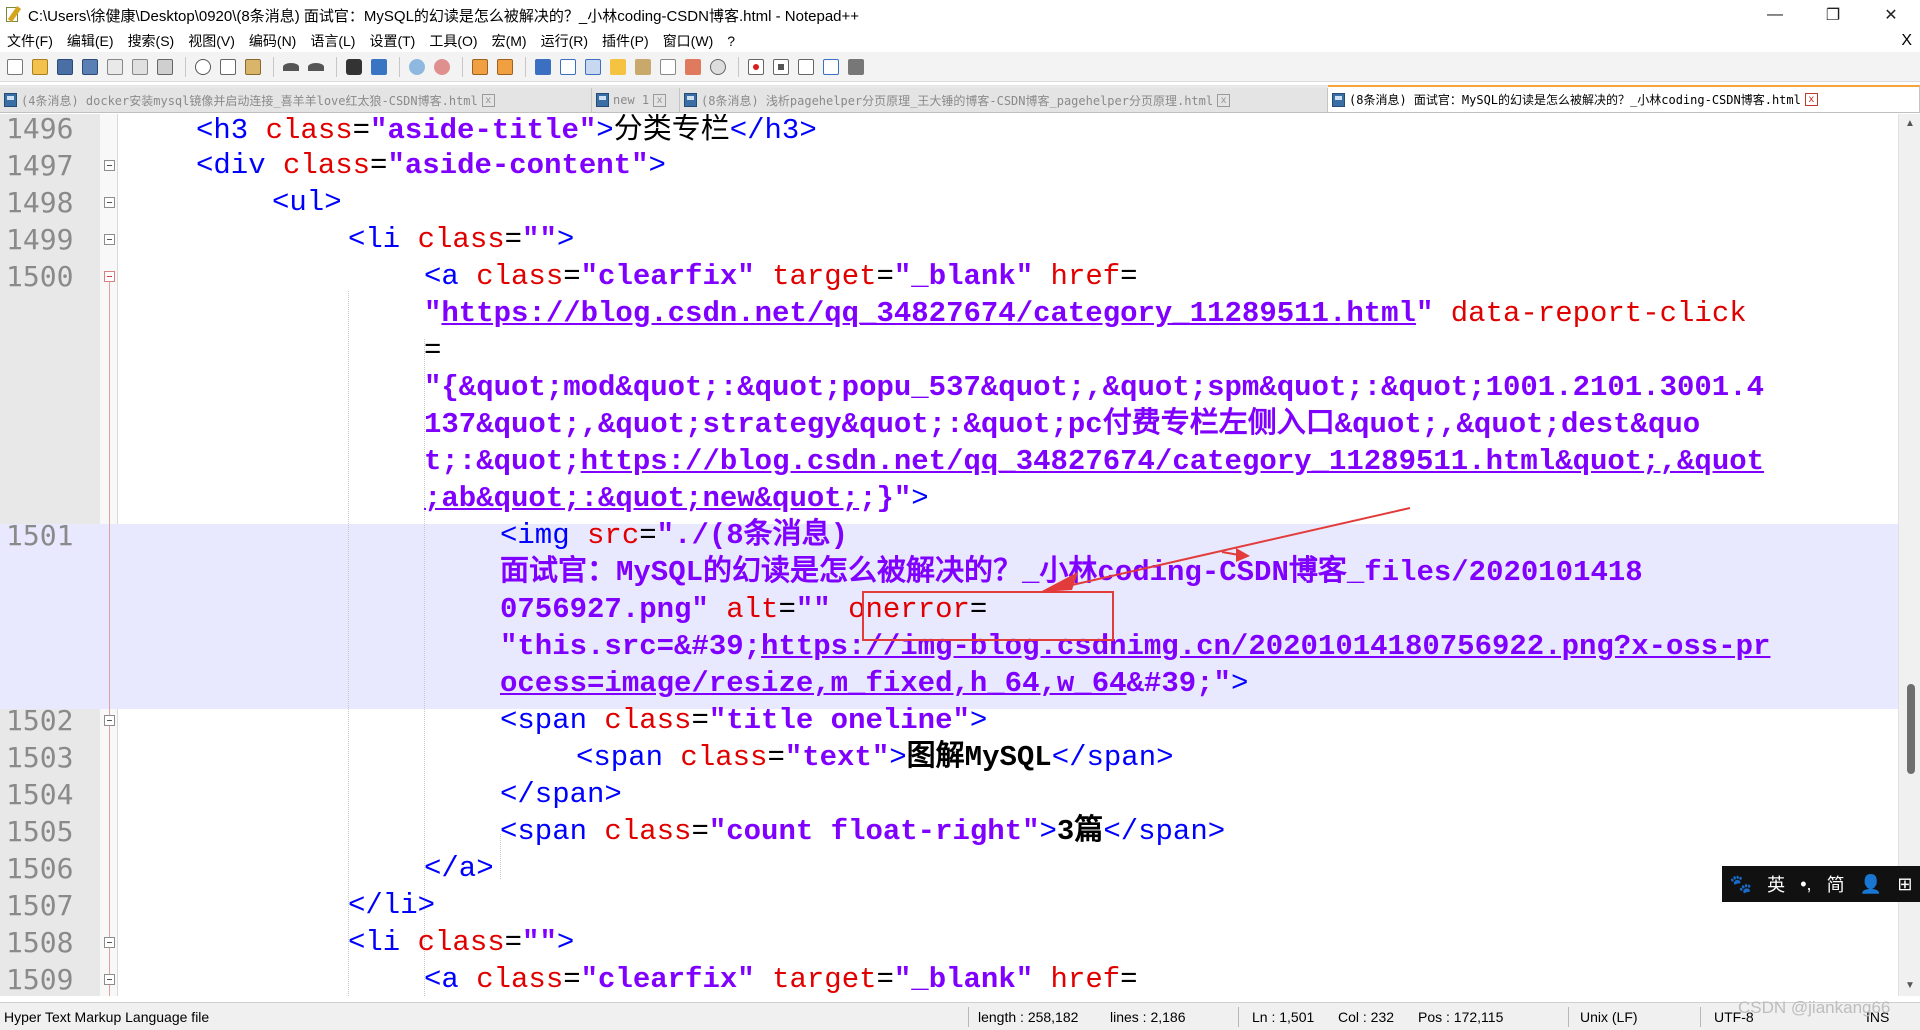 This screenshot has width=1920, height=1030. What do you see at coordinates (1904, 884) in the screenshot?
I see `grid-icon: ⊞` at bounding box center [1904, 884].